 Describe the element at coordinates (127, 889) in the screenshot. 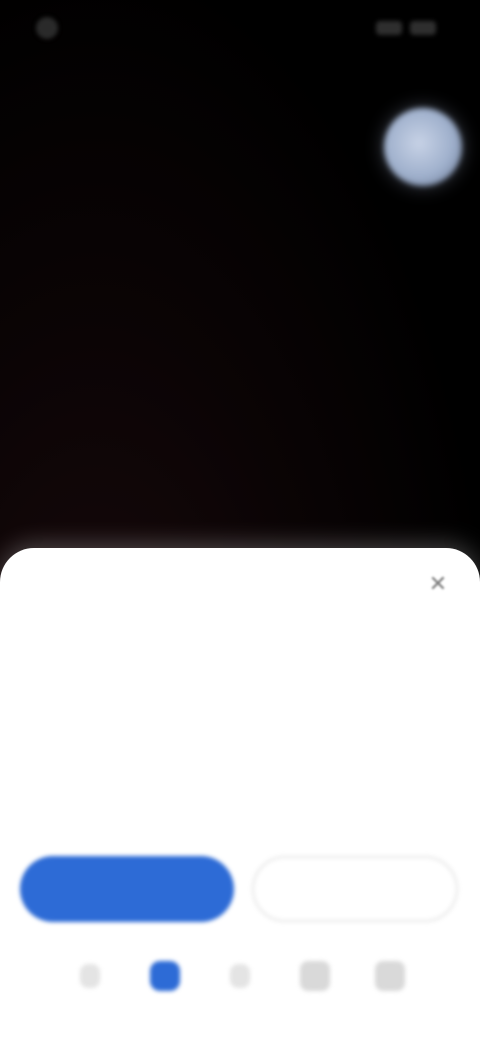

I see `primary-button` at that location.